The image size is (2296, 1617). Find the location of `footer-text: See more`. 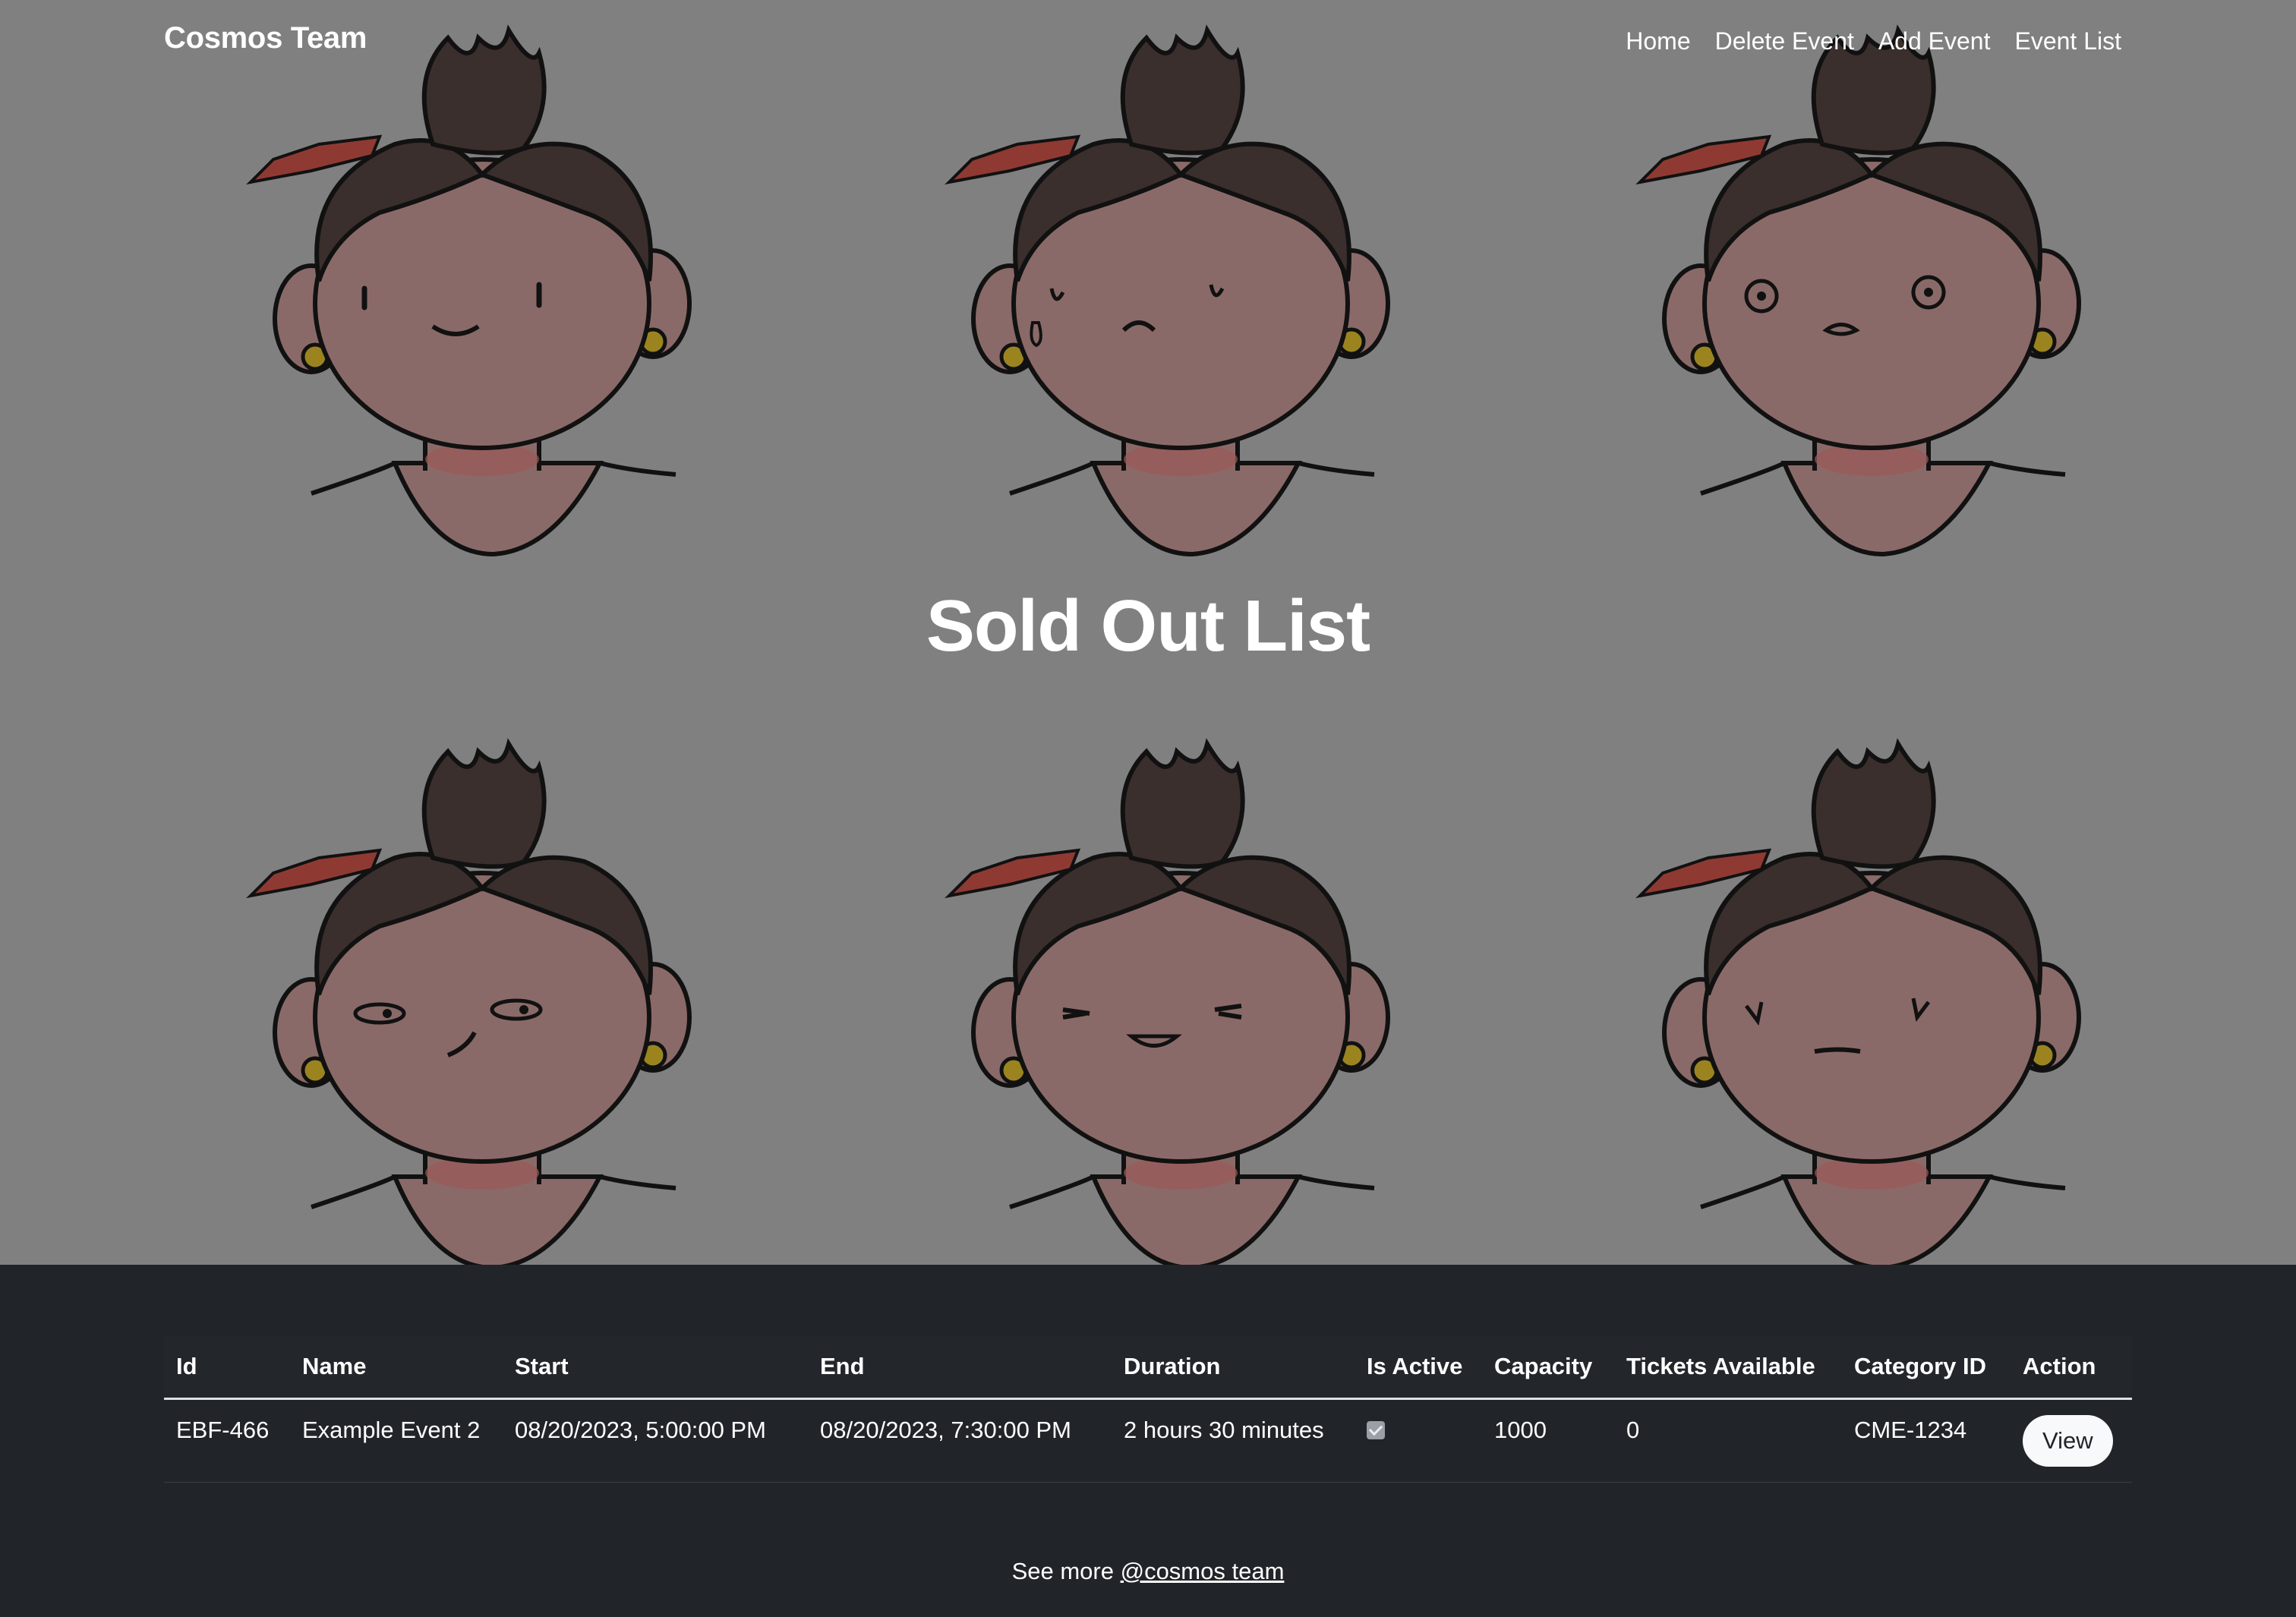

footer-text: See more is located at coordinates (1066, 1571).